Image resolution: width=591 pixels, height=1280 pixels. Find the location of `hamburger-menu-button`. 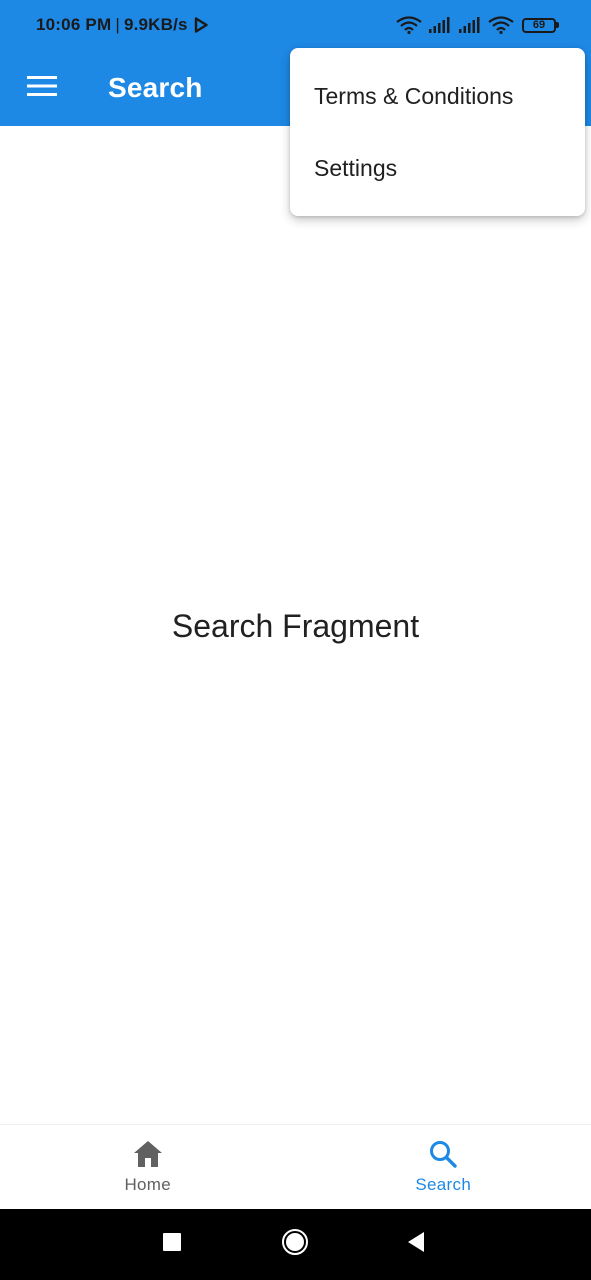

hamburger-menu-button is located at coordinates (42, 88).